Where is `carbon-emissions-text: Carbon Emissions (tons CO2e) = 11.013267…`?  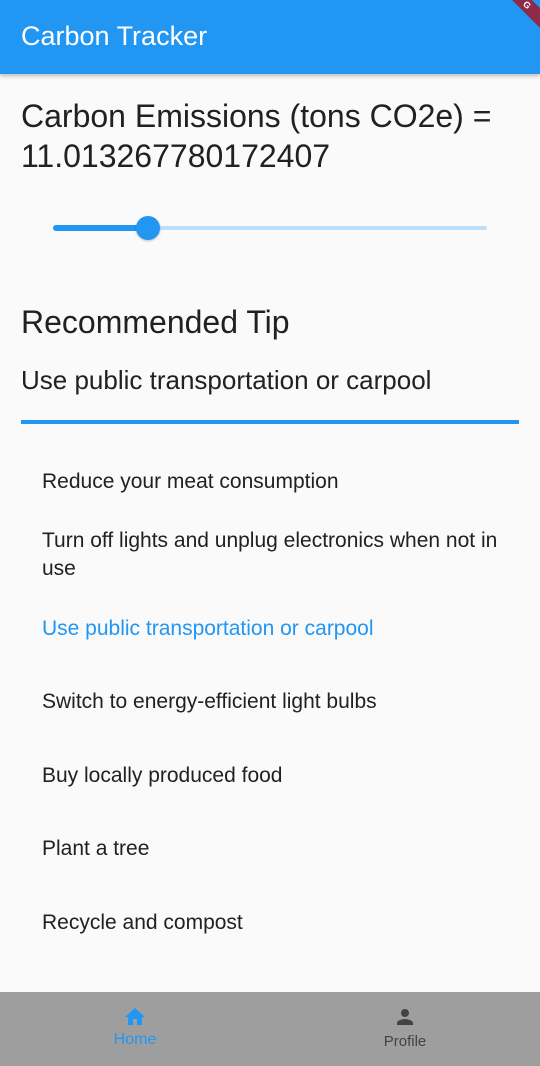 carbon-emissions-text: Carbon Emissions (tons CO2e) = 11.013267… is located at coordinates (256, 136).